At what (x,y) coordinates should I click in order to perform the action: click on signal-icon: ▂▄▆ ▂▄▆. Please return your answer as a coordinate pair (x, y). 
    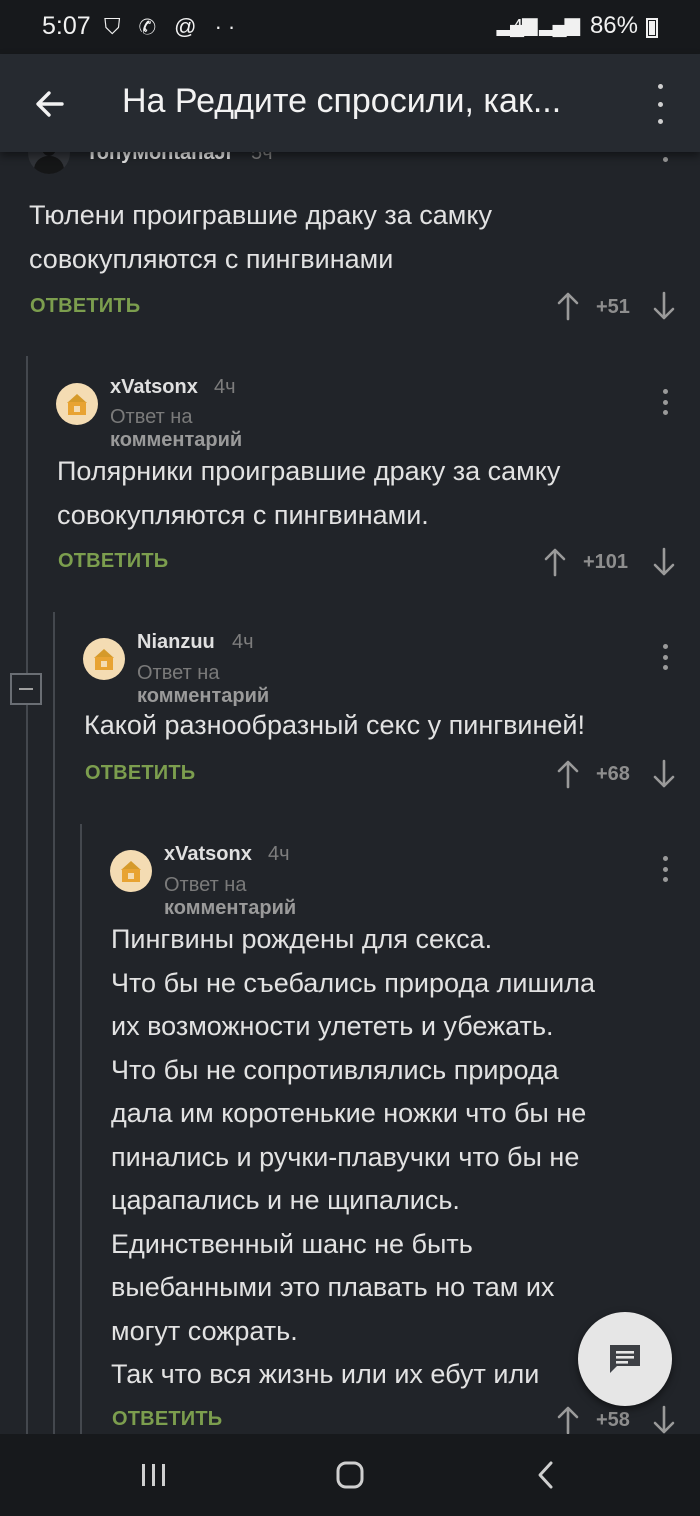
    Looking at the image, I should click on (538, 25).